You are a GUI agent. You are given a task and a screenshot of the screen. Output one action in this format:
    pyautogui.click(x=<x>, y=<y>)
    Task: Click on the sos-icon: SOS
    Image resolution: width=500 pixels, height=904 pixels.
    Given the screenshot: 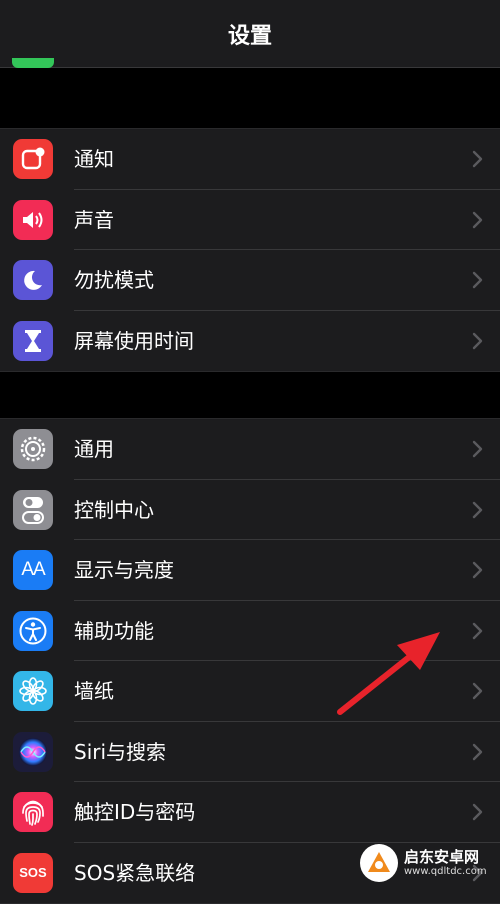 What is the action you would take?
    pyautogui.click(x=33, y=872)
    